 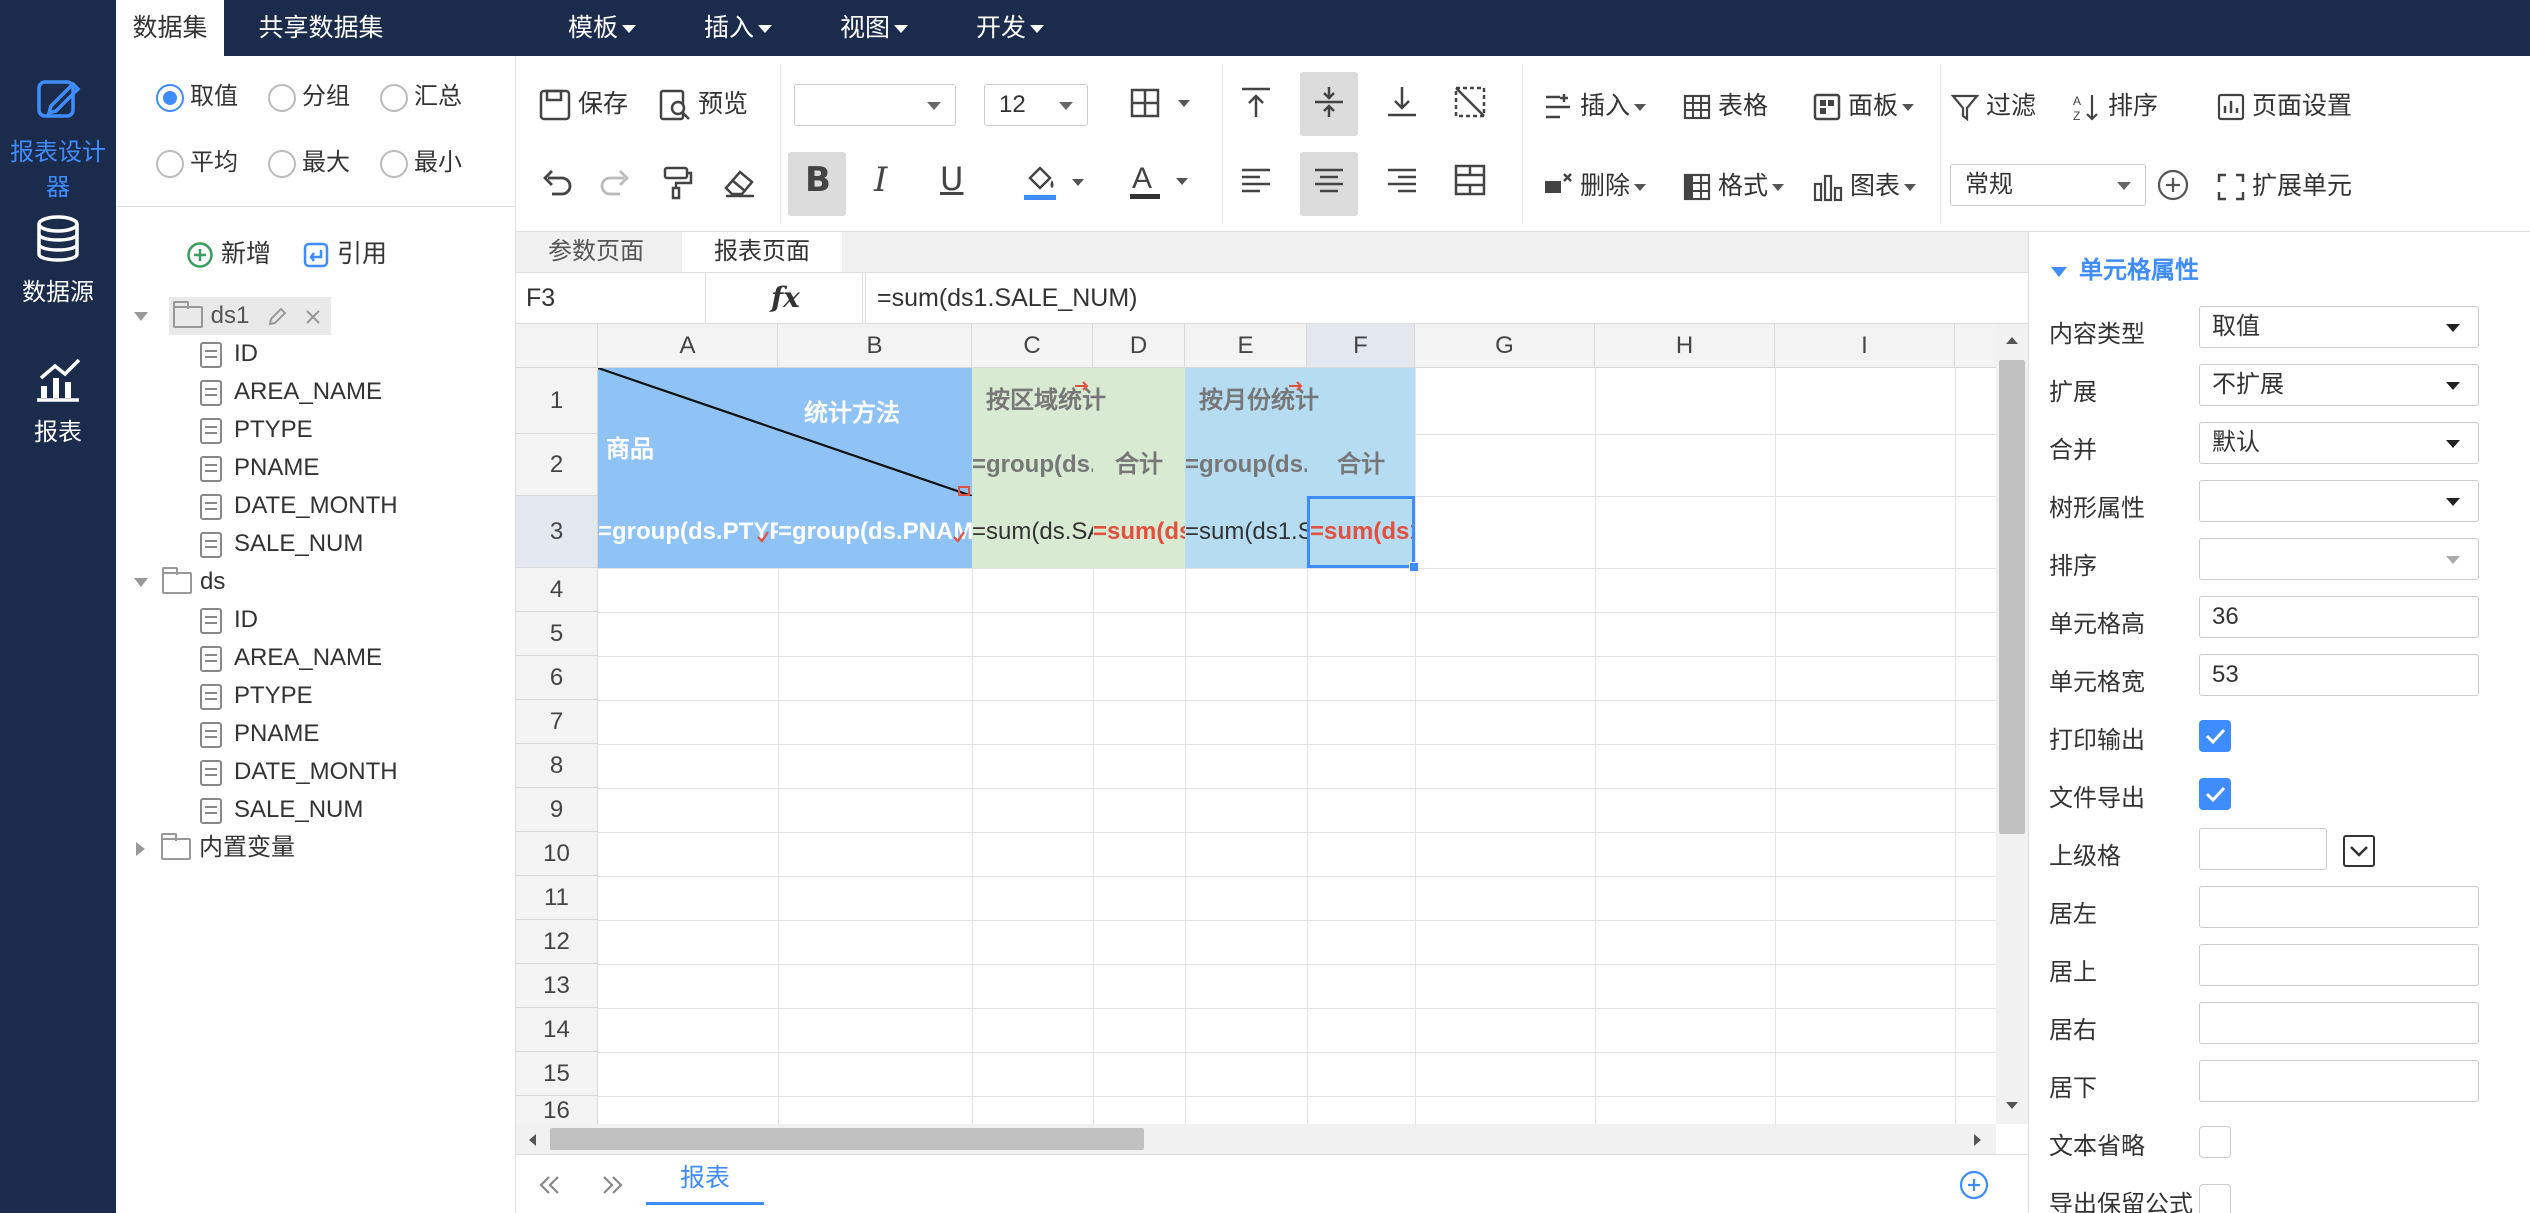 I want to click on add-format-icon, so click(x=2173, y=185).